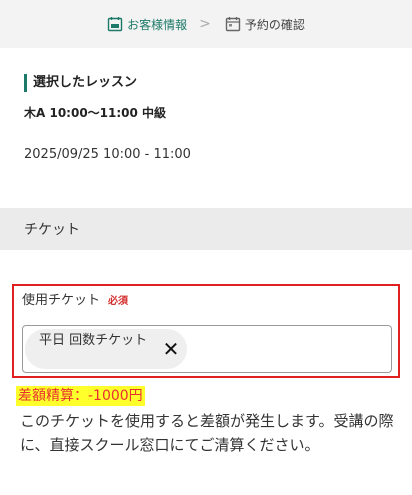 The image size is (412, 495). What do you see at coordinates (115, 24) in the screenshot?
I see `user-card-icon` at bounding box center [115, 24].